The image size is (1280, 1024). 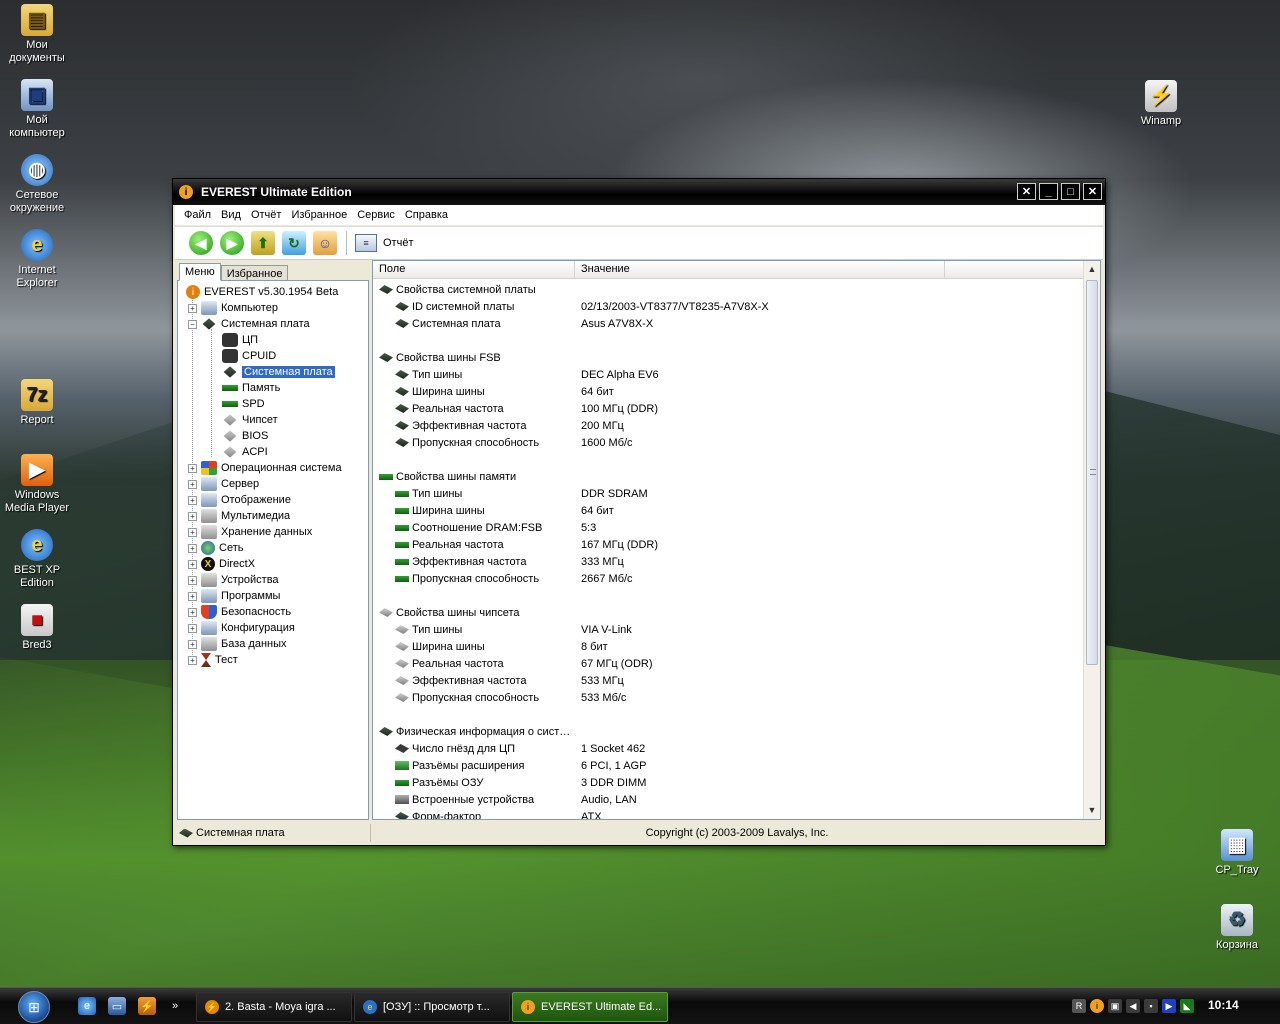 What do you see at coordinates (232, 243) in the screenshot?
I see `forward-arrow-icon: ▶` at bounding box center [232, 243].